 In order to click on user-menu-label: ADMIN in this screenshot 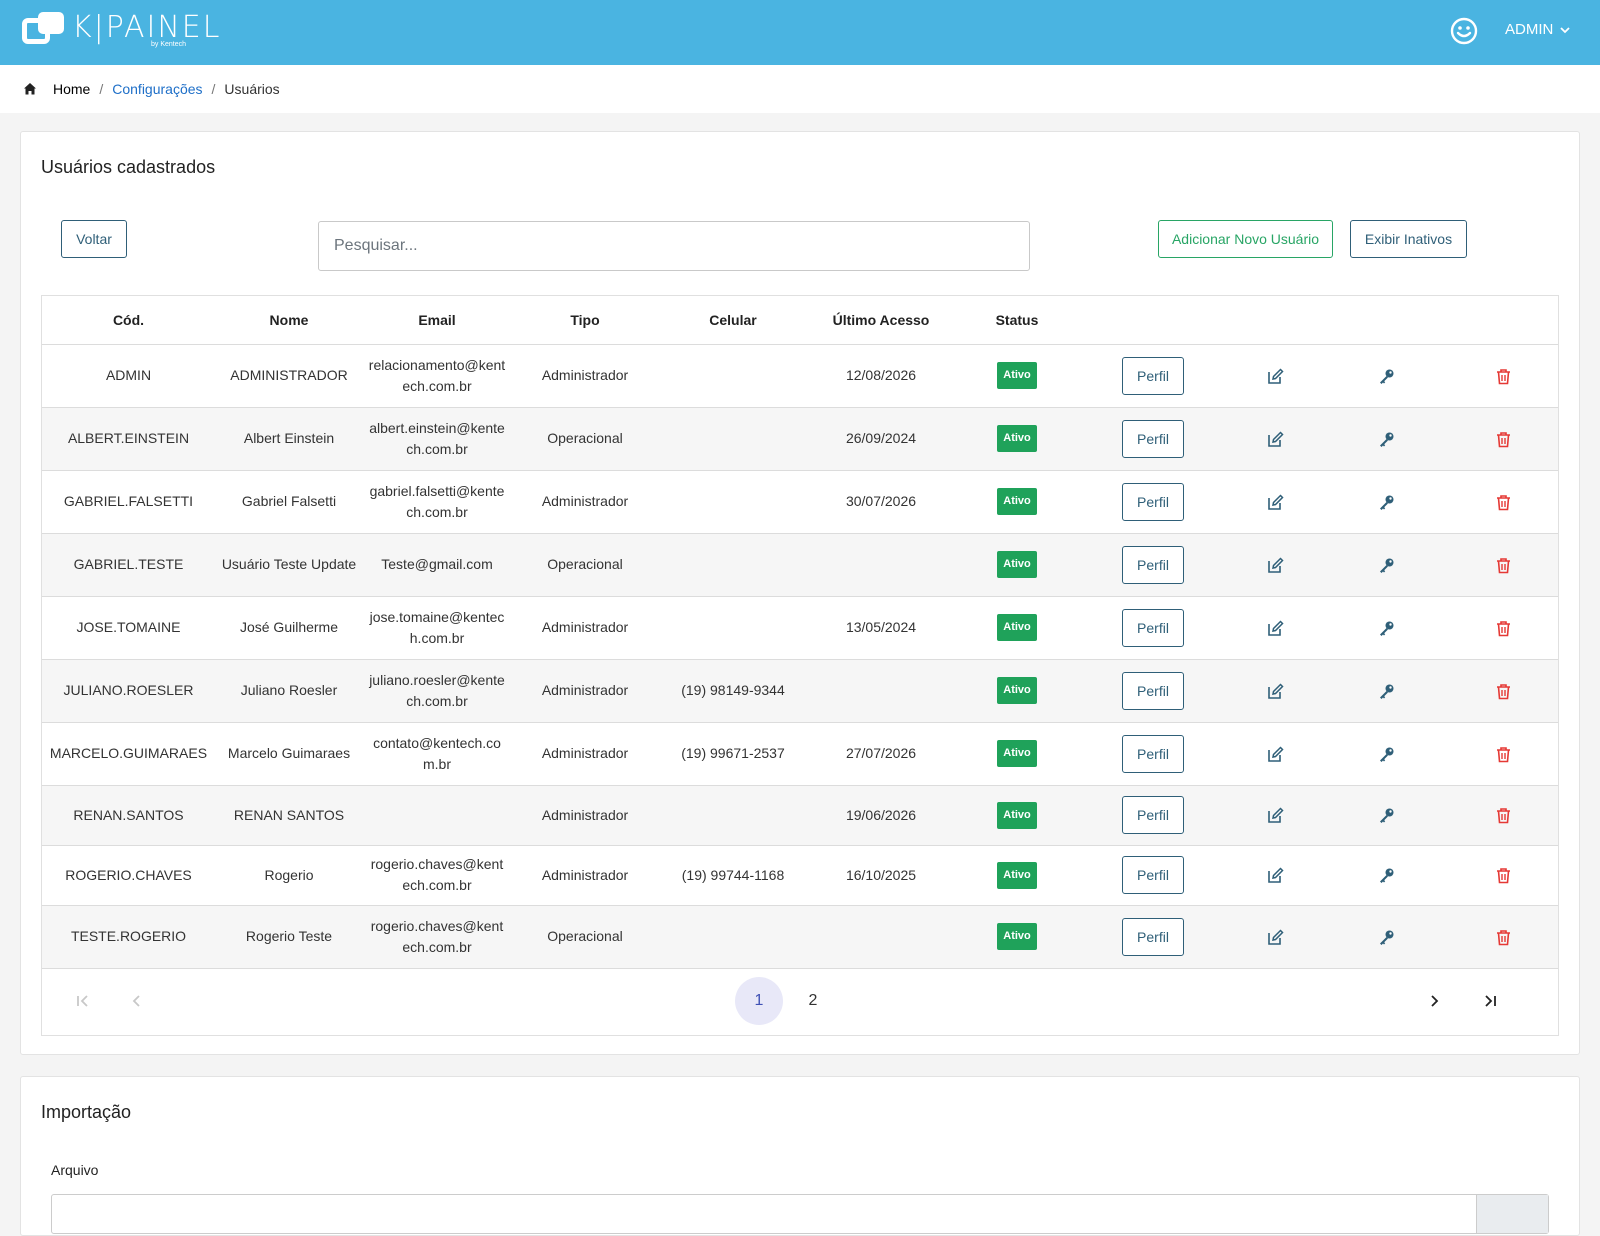, I will do `click(1529, 29)`.